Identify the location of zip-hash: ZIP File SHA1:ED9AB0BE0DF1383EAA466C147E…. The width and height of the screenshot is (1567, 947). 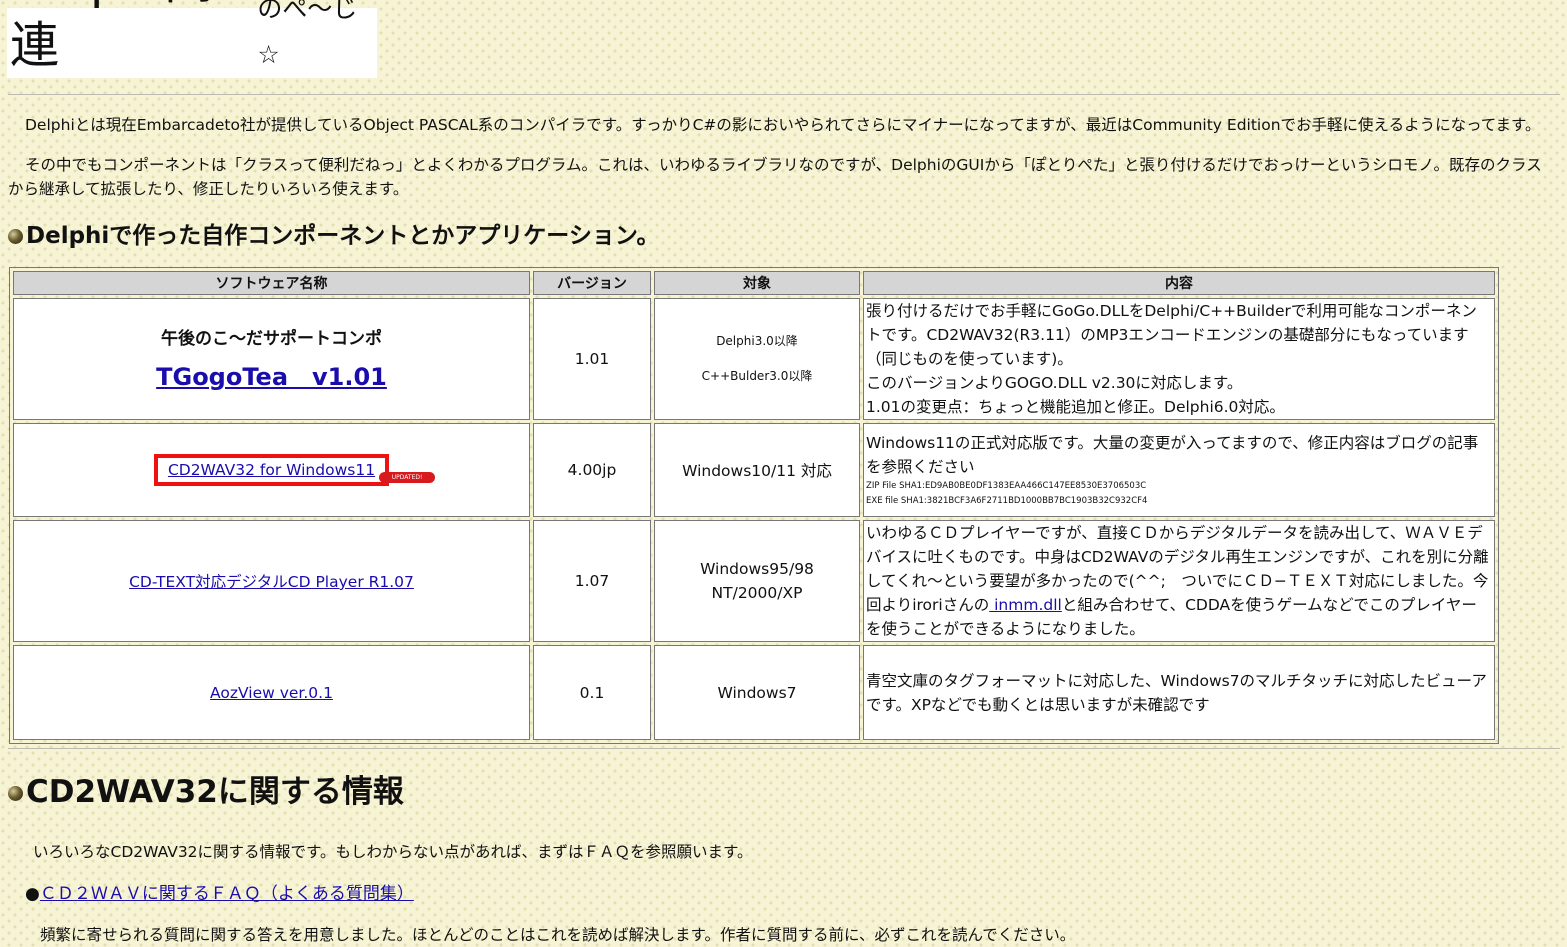
(1006, 486).